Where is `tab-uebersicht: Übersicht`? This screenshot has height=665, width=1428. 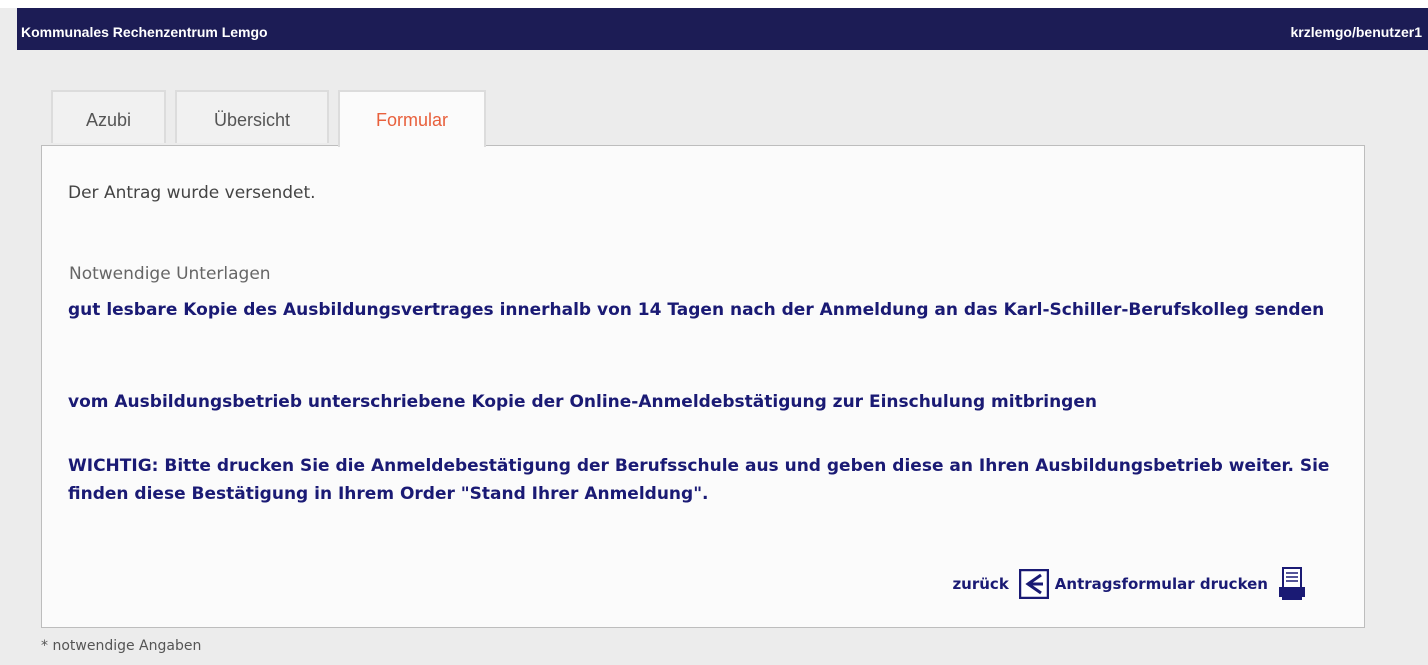
tab-uebersicht: Übersicht is located at coordinates (252, 116).